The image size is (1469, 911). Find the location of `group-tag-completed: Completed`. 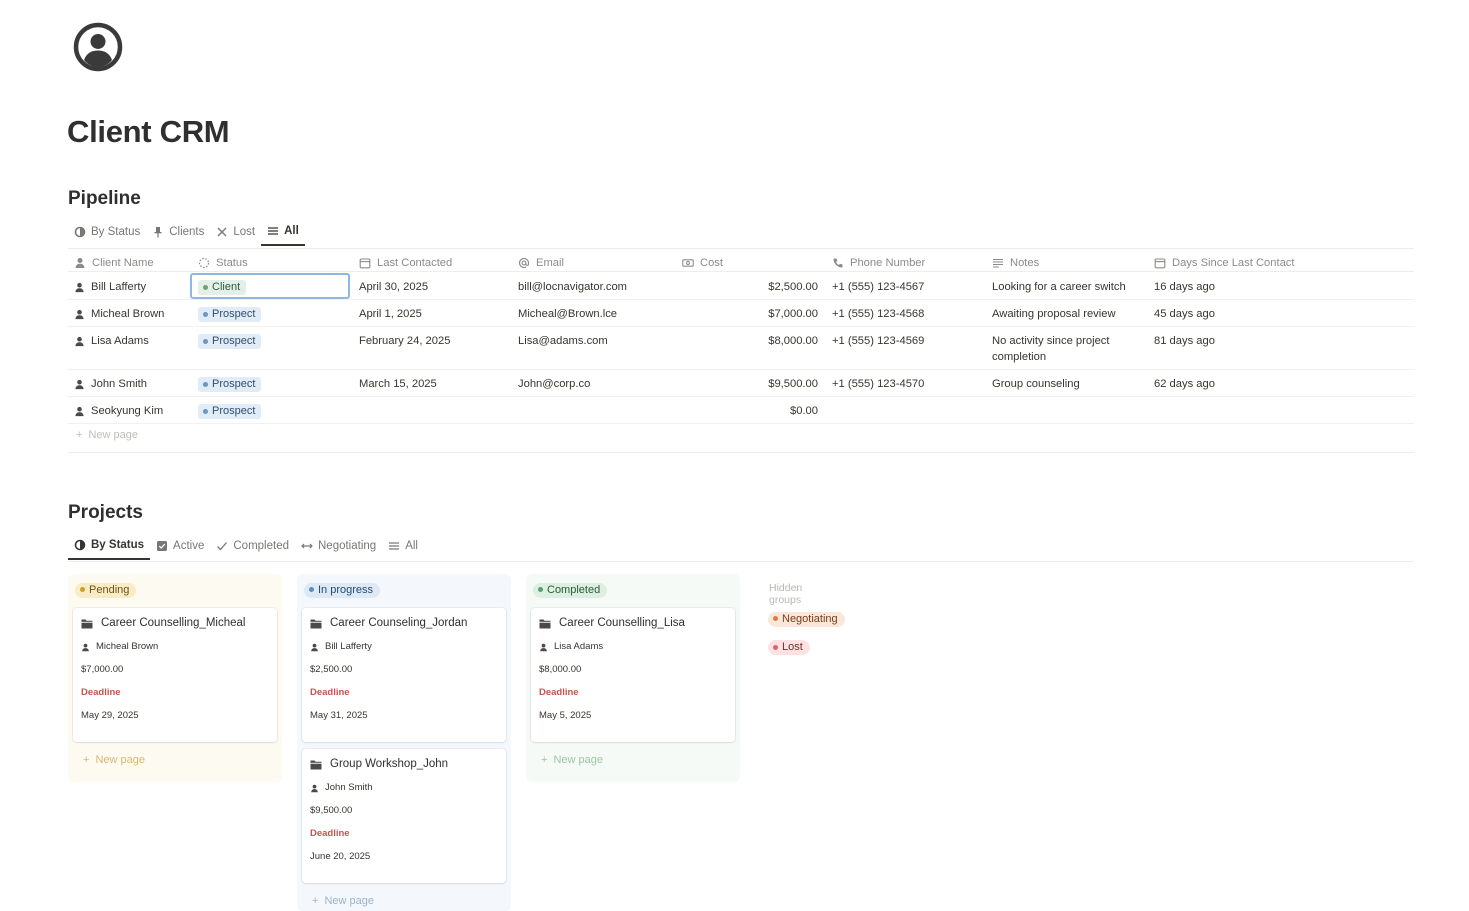

group-tag-completed: Completed is located at coordinates (570, 590).